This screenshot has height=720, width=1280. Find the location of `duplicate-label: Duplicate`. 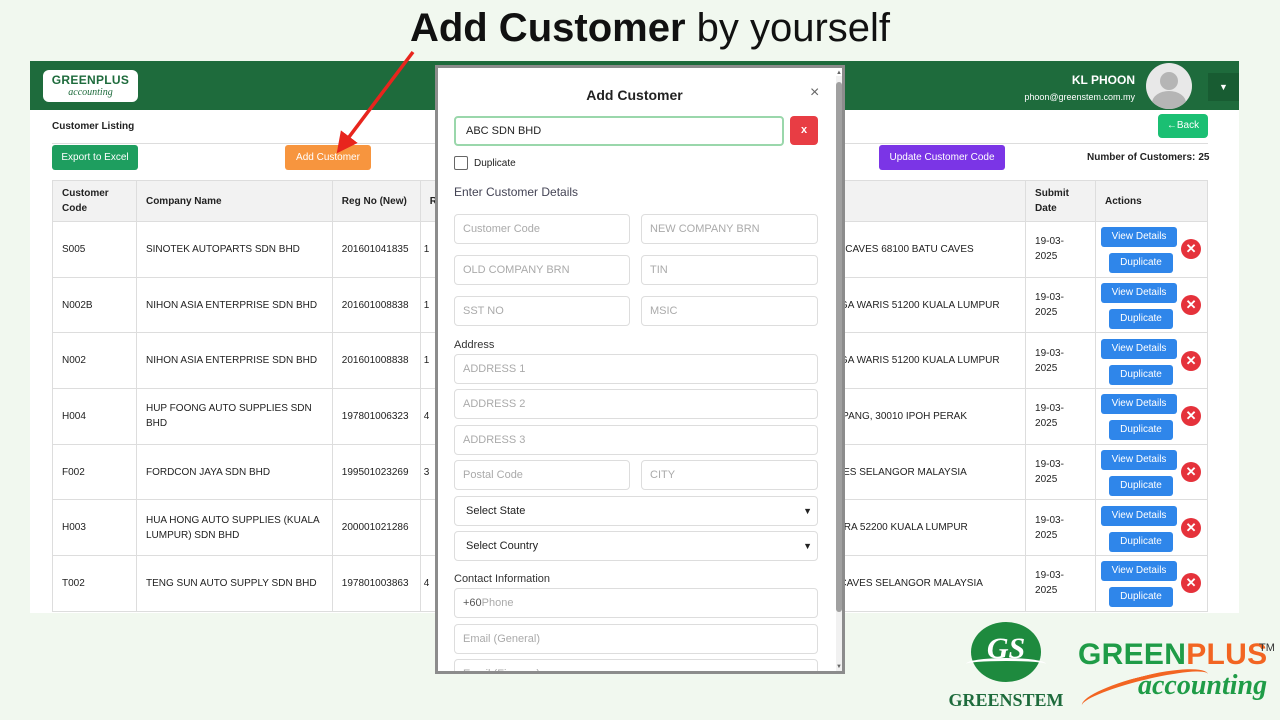

duplicate-label: Duplicate is located at coordinates (495, 163).